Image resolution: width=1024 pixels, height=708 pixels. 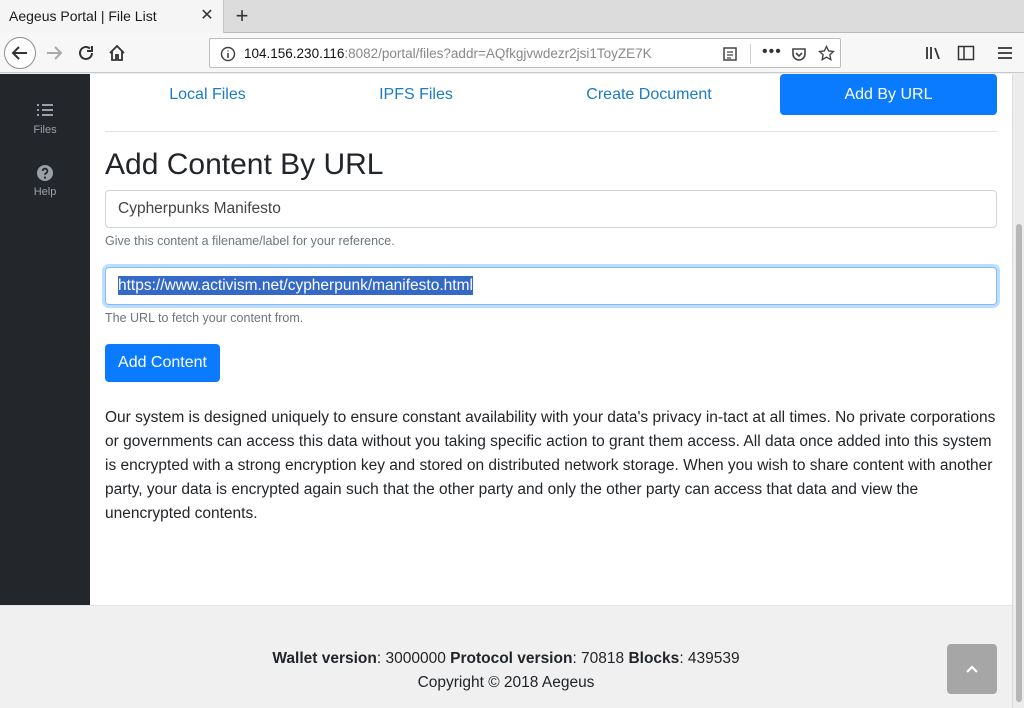 What do you see at coordinates (1019, 463) in the screenshot?
I see `scrollbar-thumb` at bounding box center [1019, 463].